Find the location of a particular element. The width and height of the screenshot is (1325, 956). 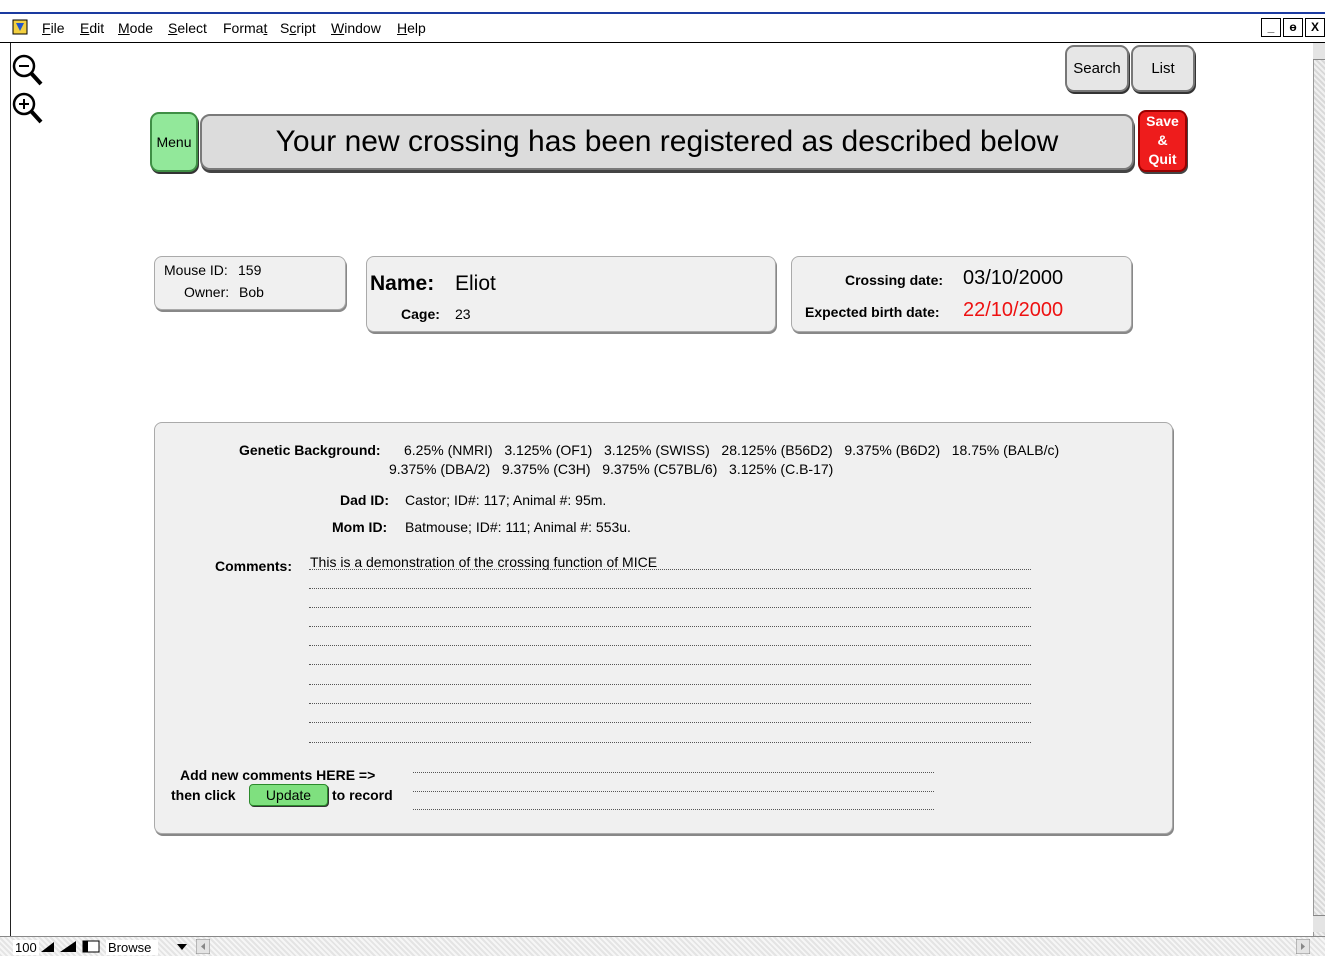

scroll-left-icon is located at coordinates (203, 946).